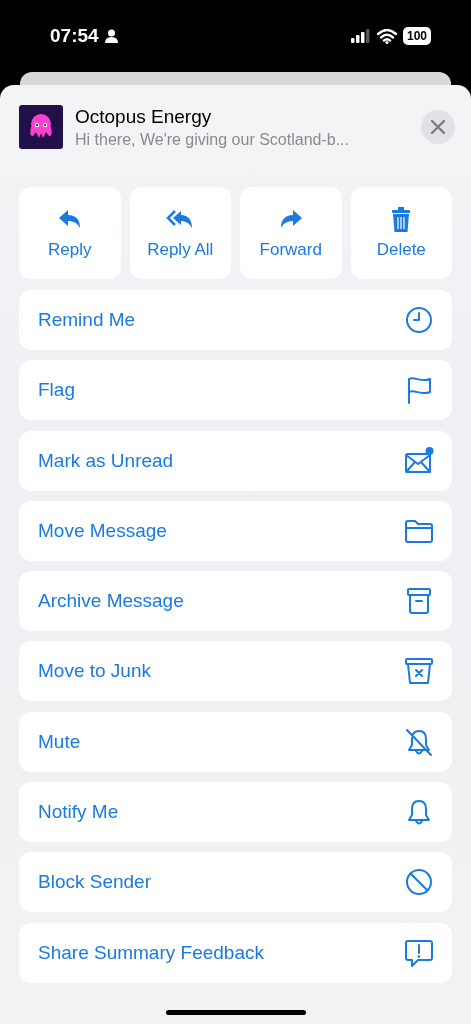  I want to click on person-icon, so click(111, 36).